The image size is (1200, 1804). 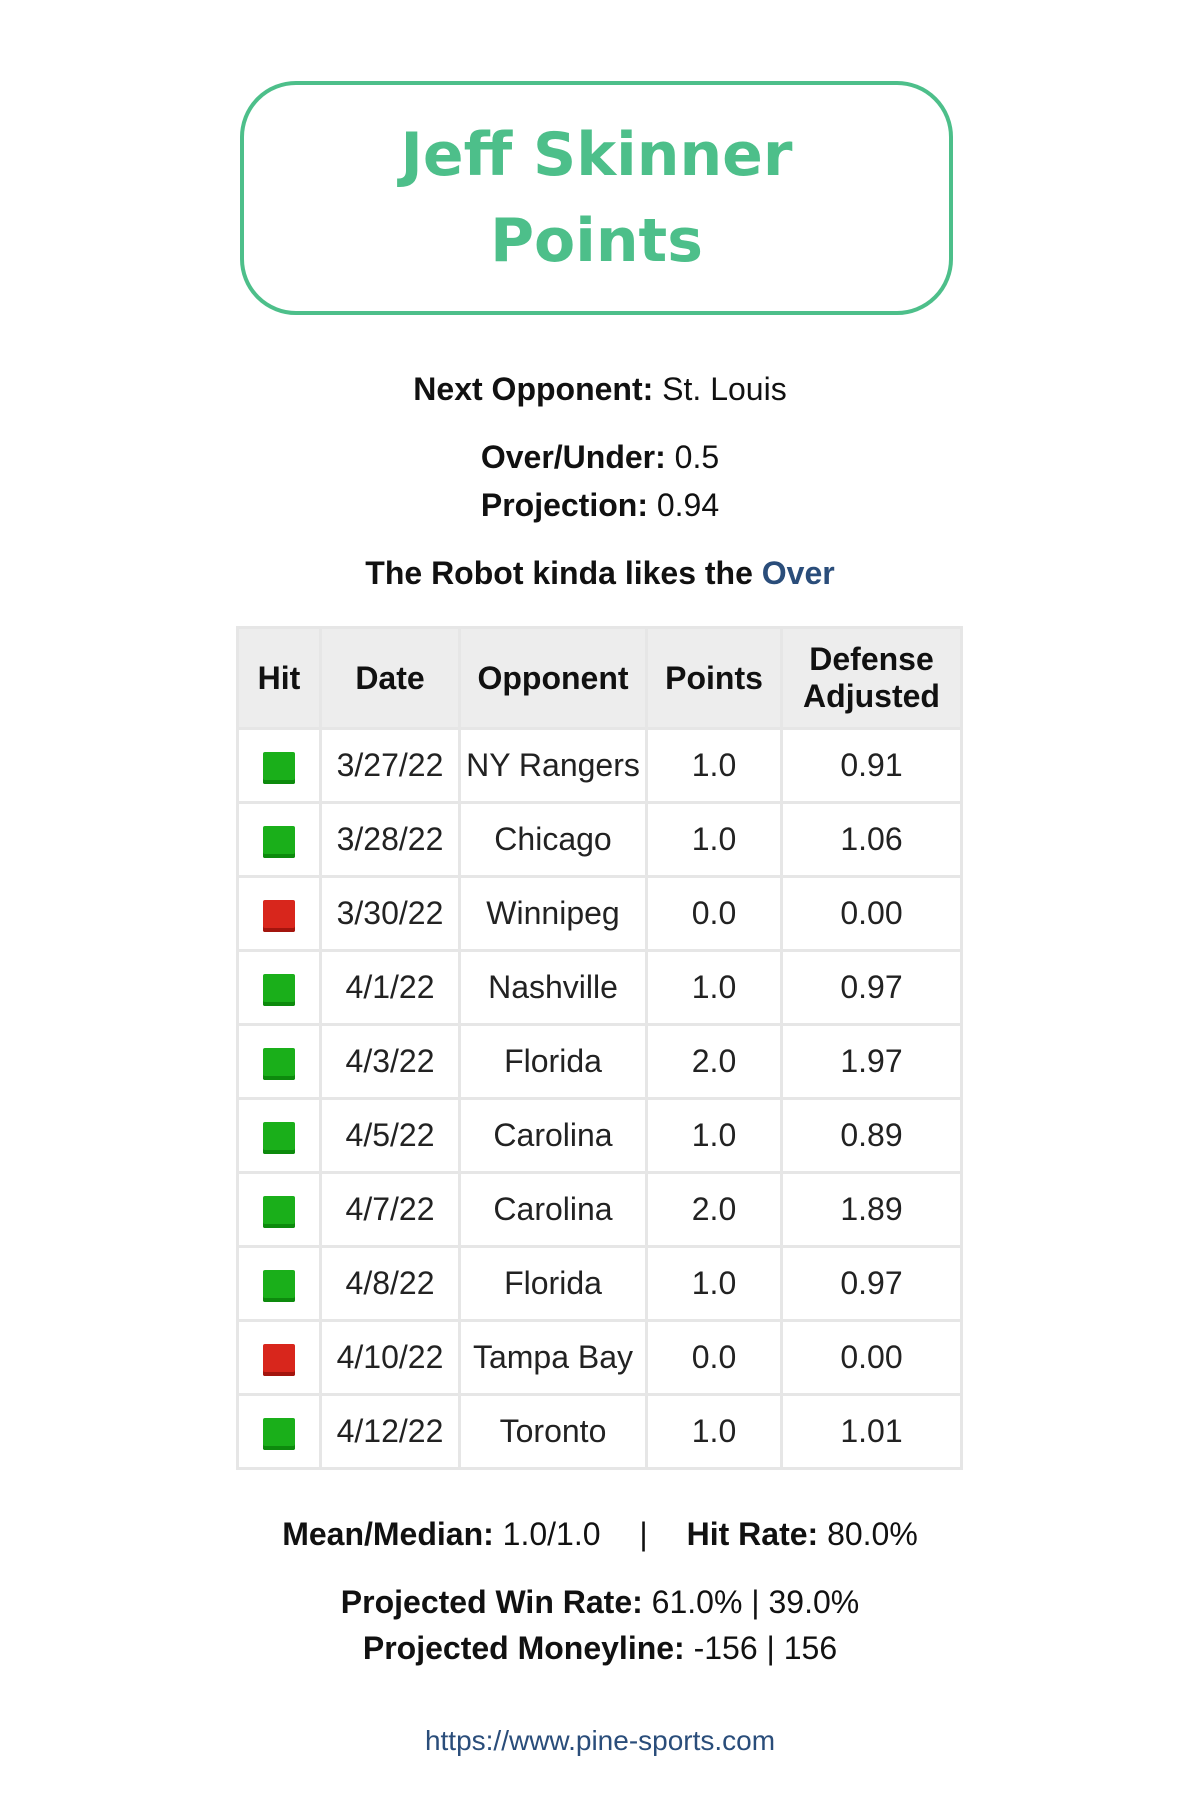 What do you see at coordinates (871, 839) in the screenshot?
I see `defense-adjusted-cell: 1.06` at bounding box center [871, 839].